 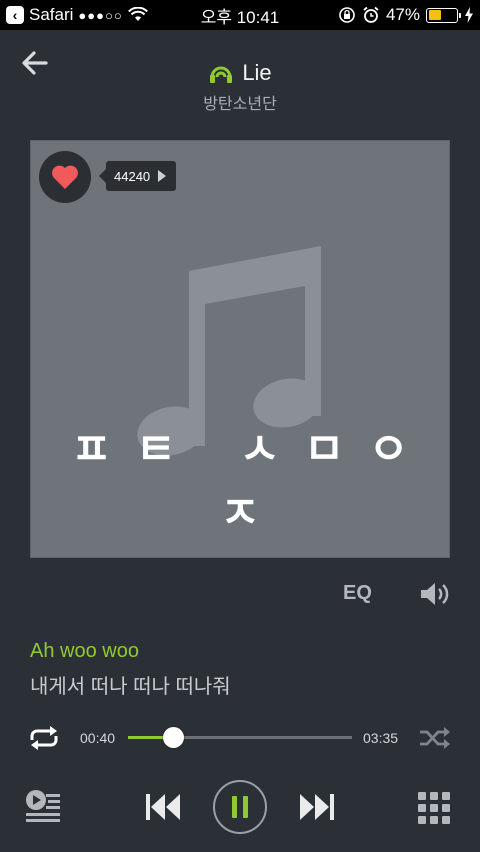 What do you see at coordinates (434, 808) in the screenshot?
I see `grid-menu-icon` at bounding box center [434, 808].